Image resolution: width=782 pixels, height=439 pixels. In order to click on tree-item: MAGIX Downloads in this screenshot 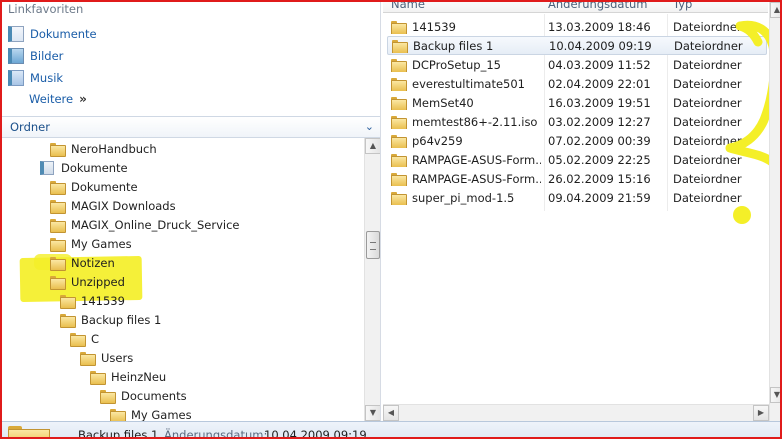, I will do `click(113, 205)`.